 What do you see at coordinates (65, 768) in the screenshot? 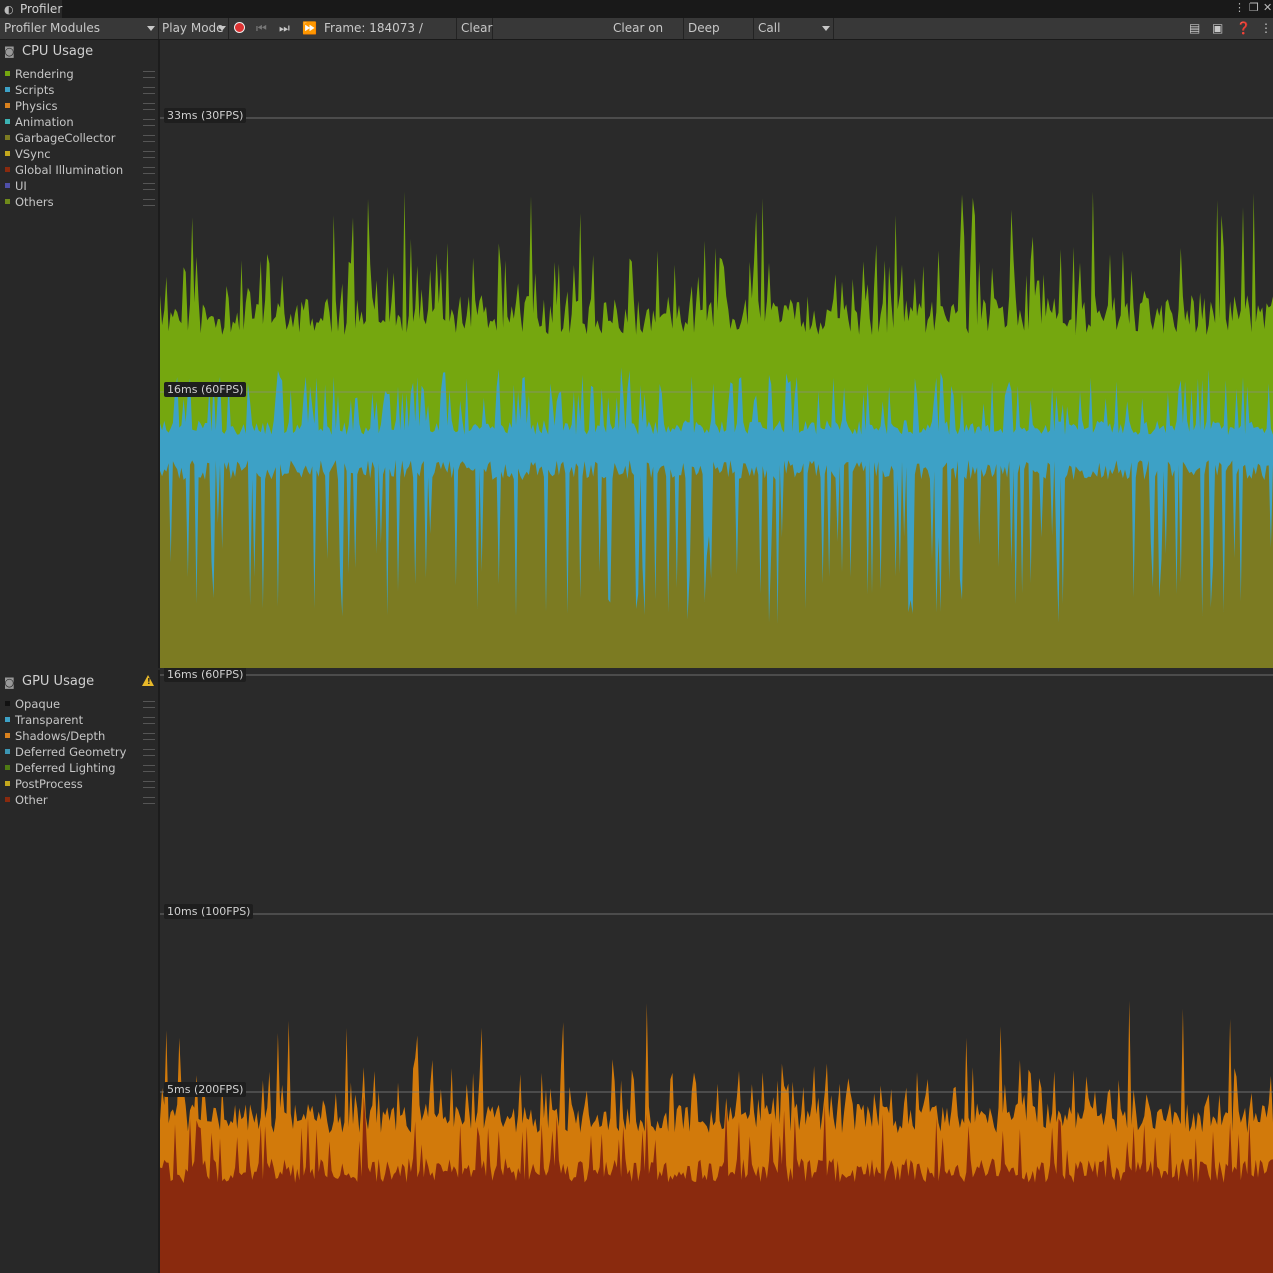
I see `legend-label: Deferred Lighting` at bounding box center [65, 768].